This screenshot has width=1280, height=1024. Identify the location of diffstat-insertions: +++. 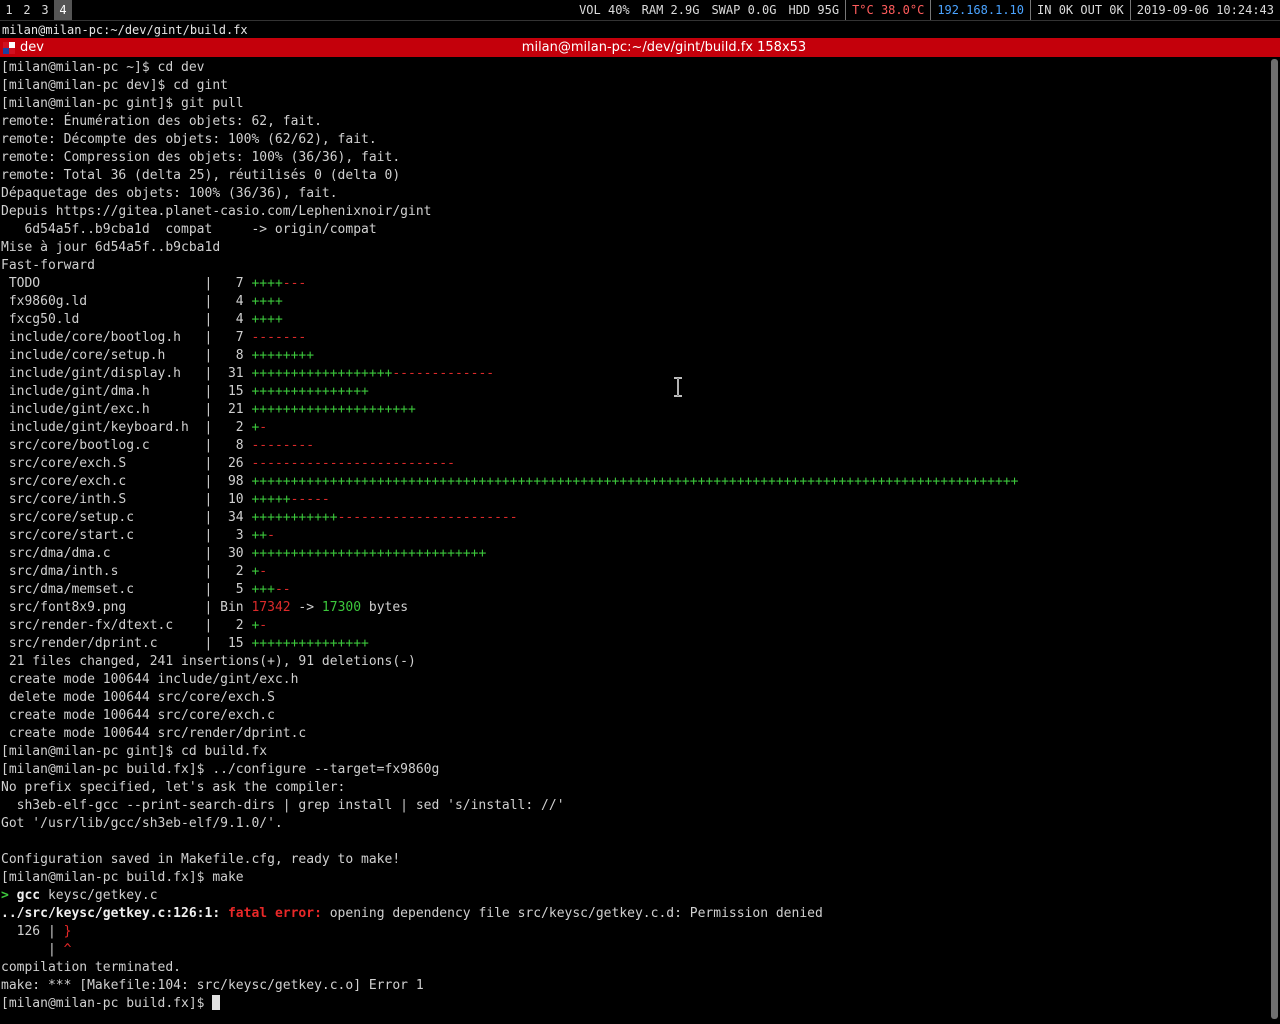
(263, 589).